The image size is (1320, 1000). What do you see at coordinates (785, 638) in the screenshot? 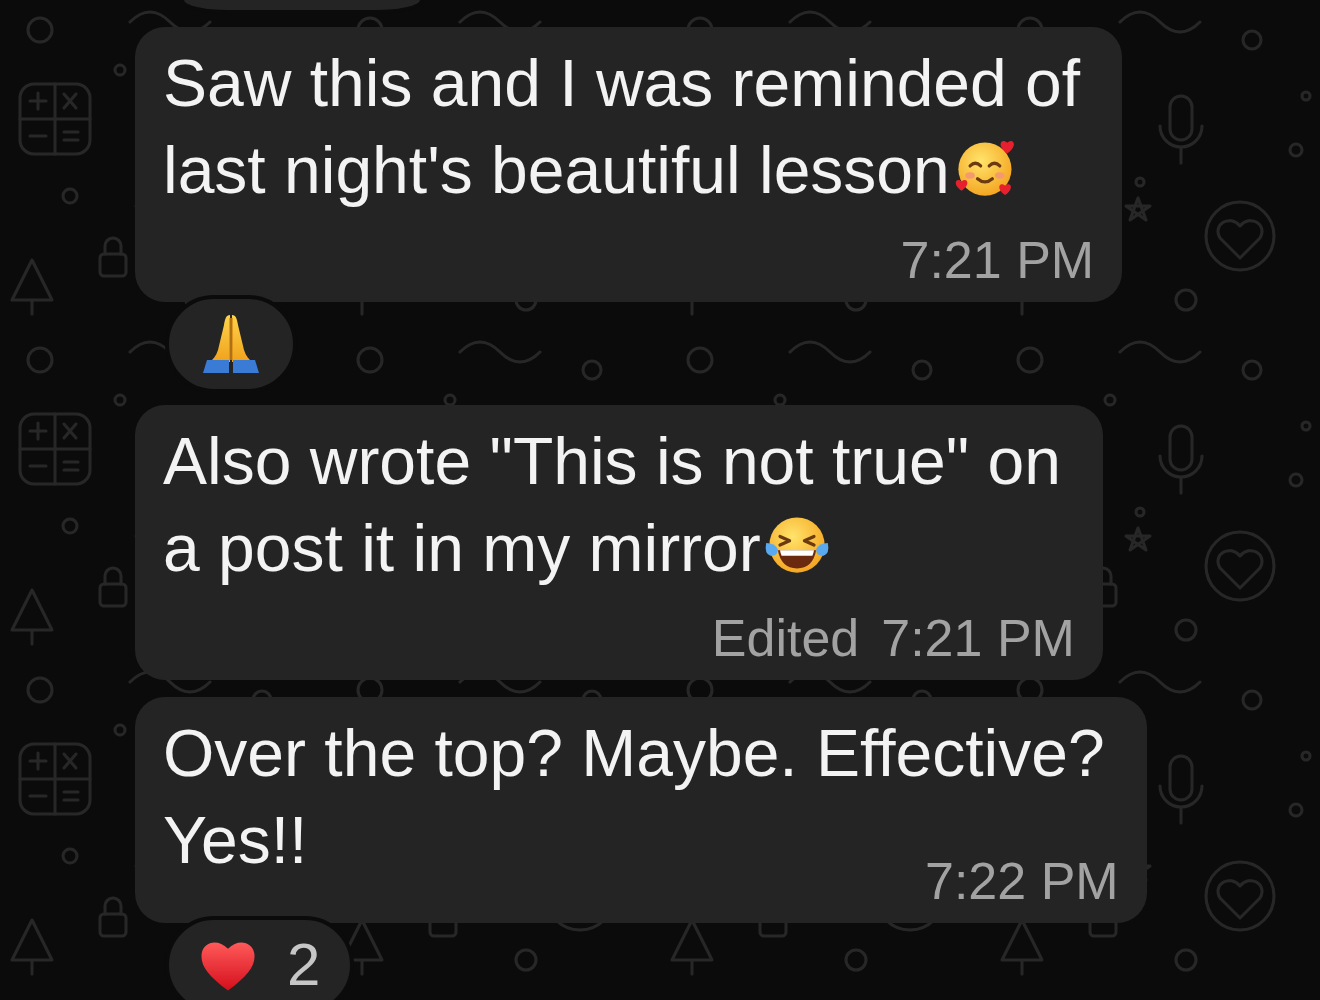
I see `edited-label: Edited` at bounding box center [785, 638].